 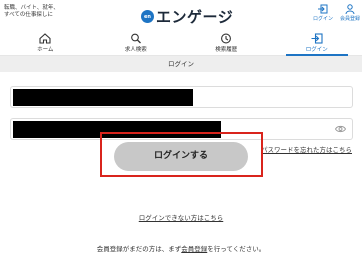 I want to click on nav-item-search-history: 検索履歴, so click(x=226, y=43).